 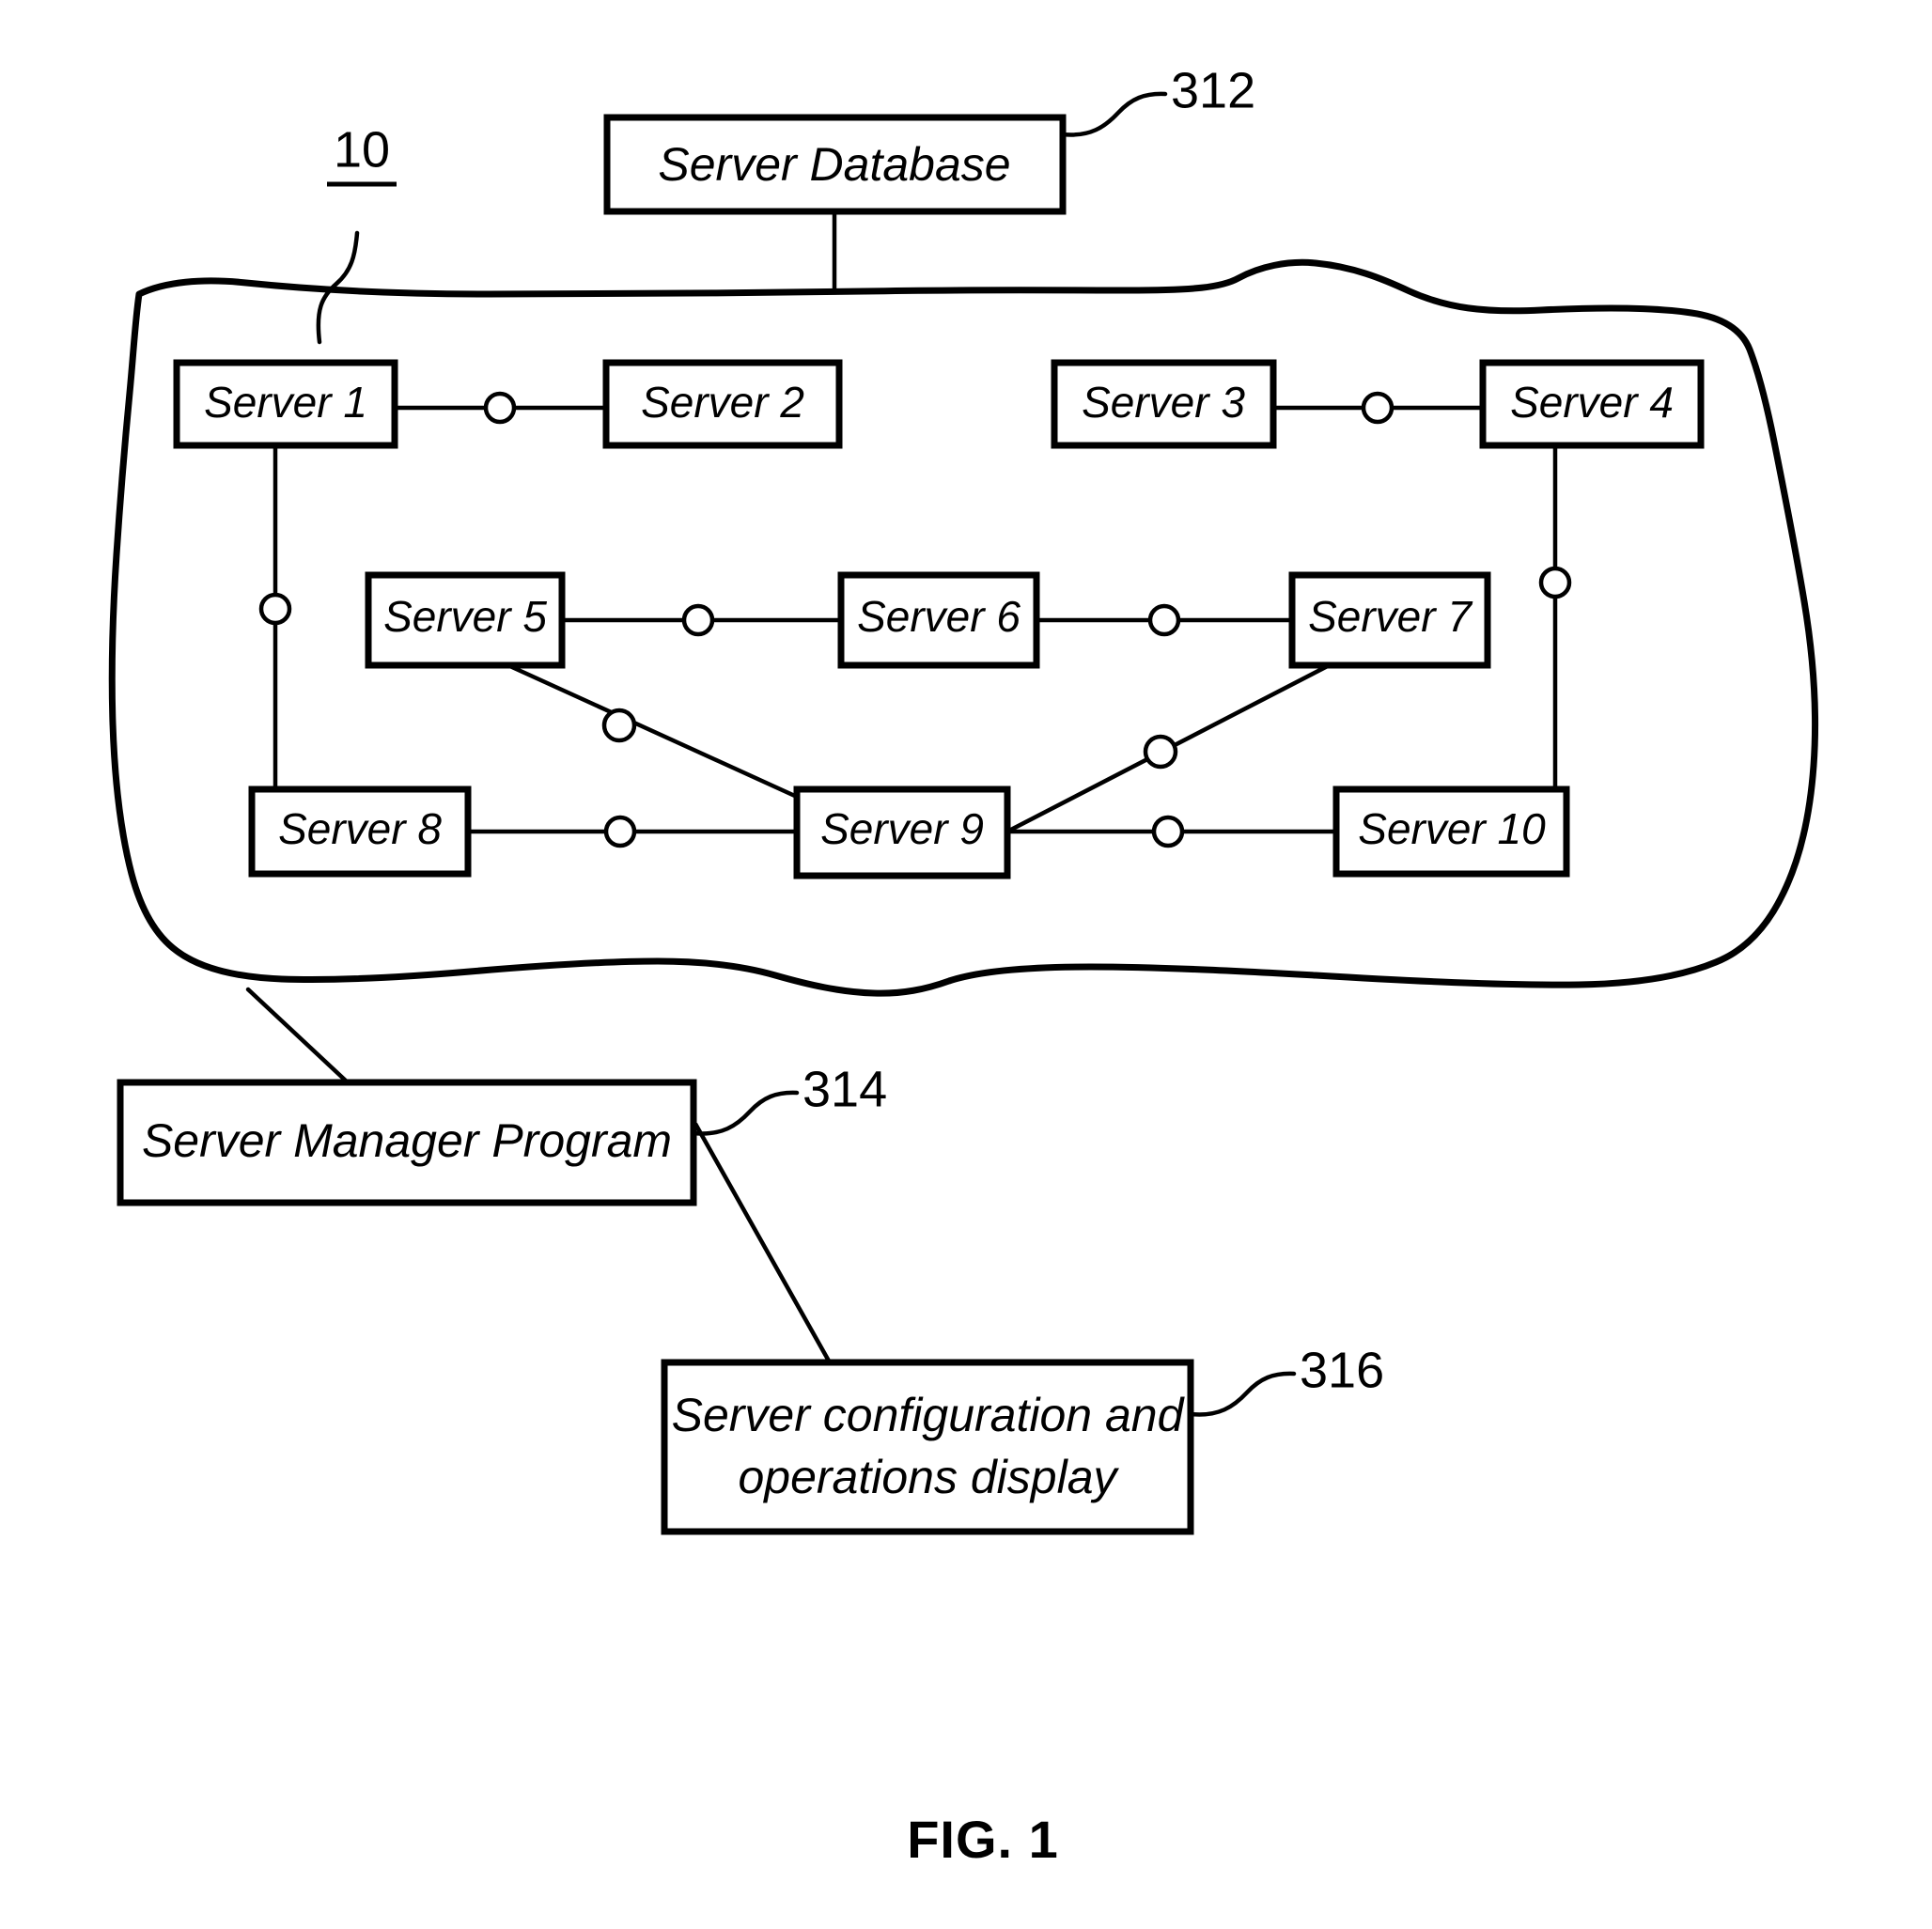 I want to click on display-label-line1: Server configuration and, so click(x=929, y=1415).